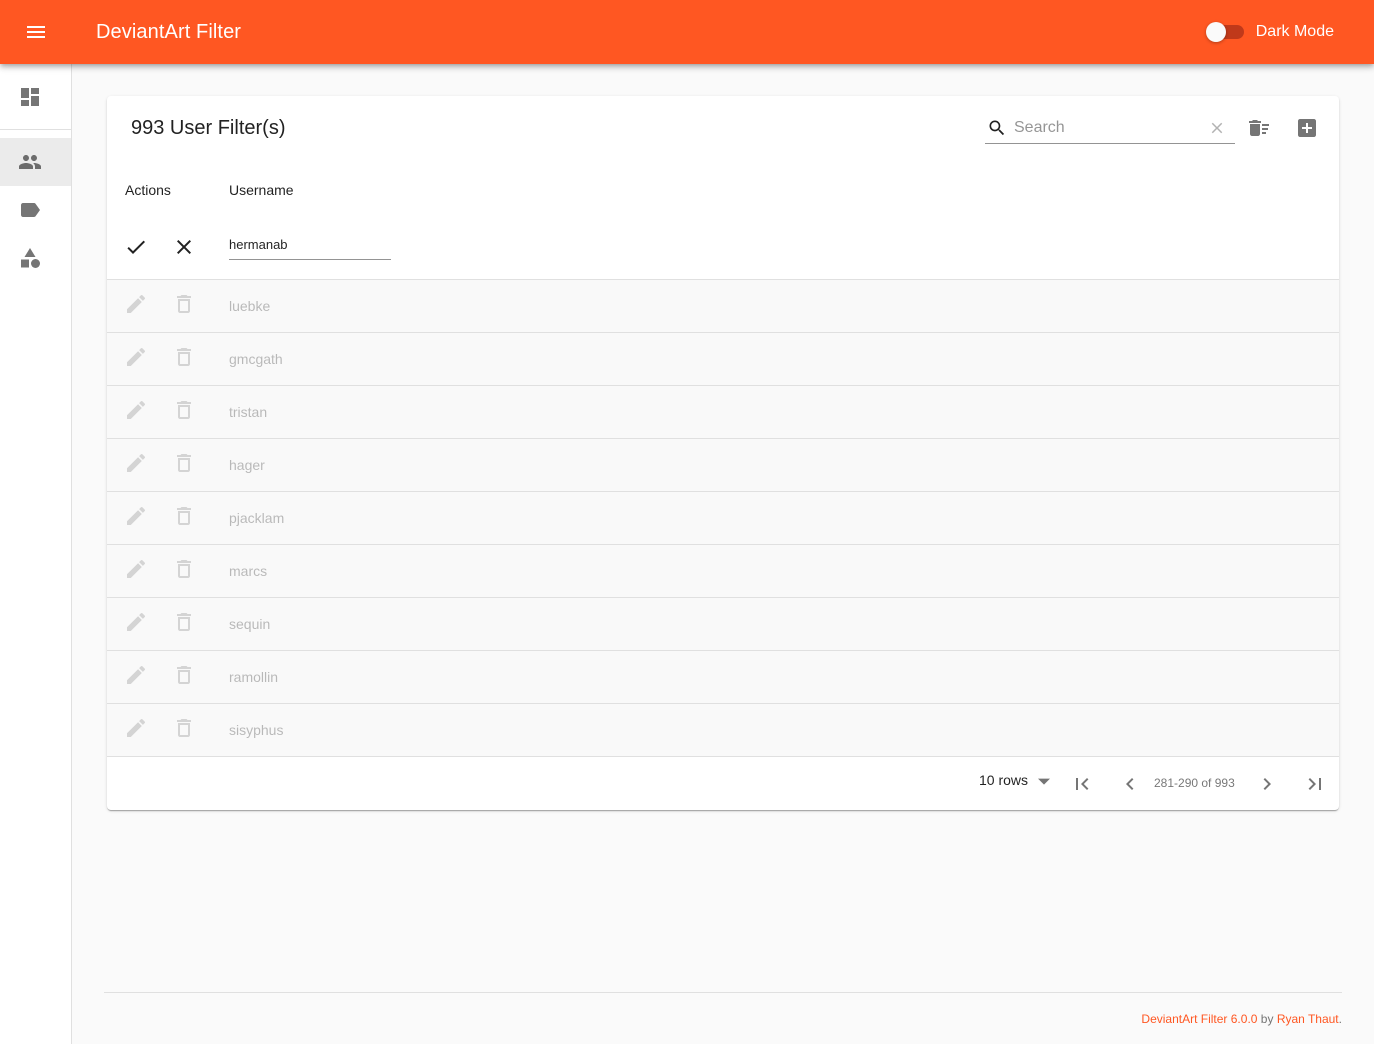 Image resolution: width=1374 pixels, height=1044 pixels. Describe the element at coordinates (30, 97) in the screenshot. I see `dashboard-icon` at that location.